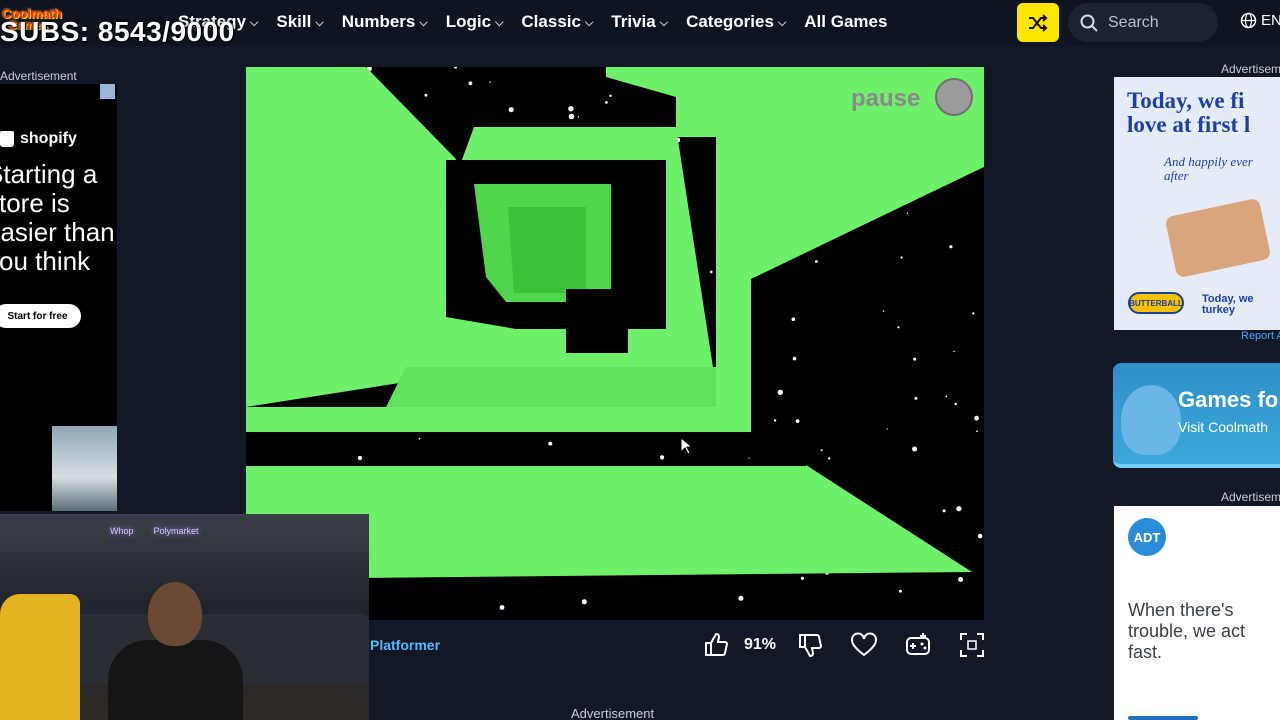 This screenshot has height=720, width=1280. Describe the element at coordinates (405, 645) in the screenshot. I see `category-link-platformer: Platformer` at that location.